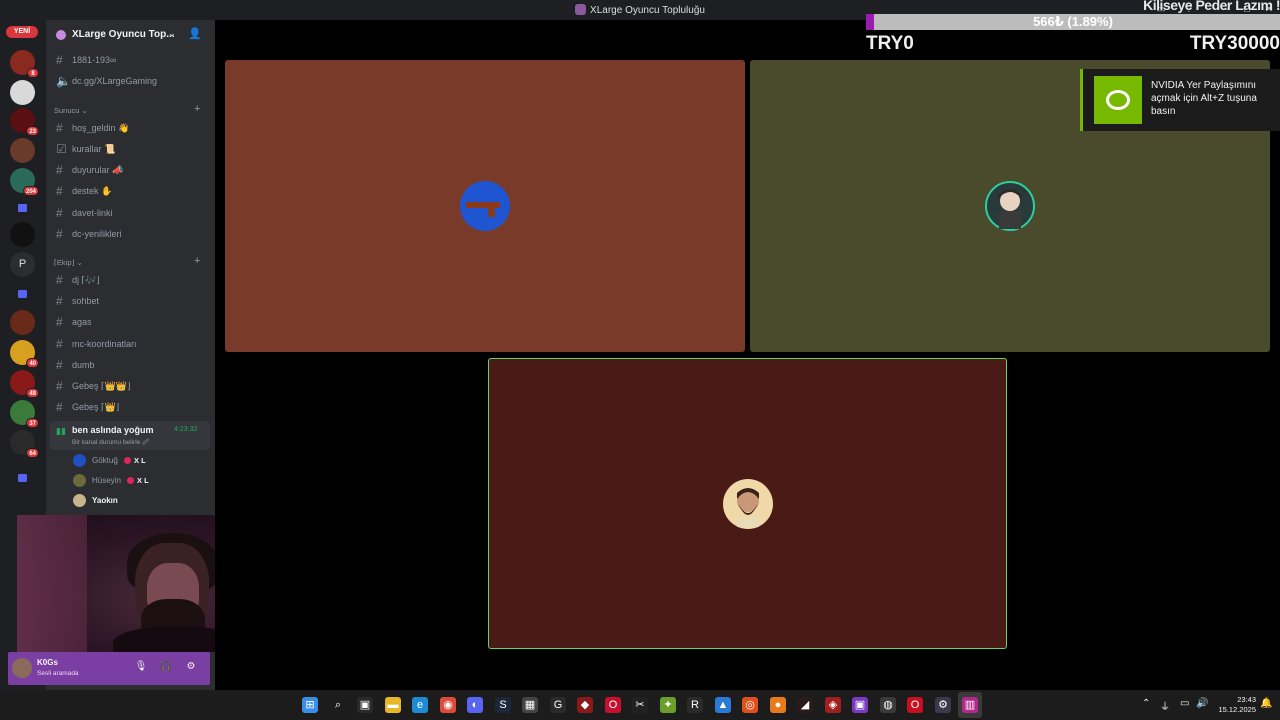 The width and height of the screenshot is (1280, 720). What do you see at coordinates (110, 443) in the screenshot?
I see `voice-channel-status: Bir kanal durumu belirle 🖉` at bounding box center [110, 443].